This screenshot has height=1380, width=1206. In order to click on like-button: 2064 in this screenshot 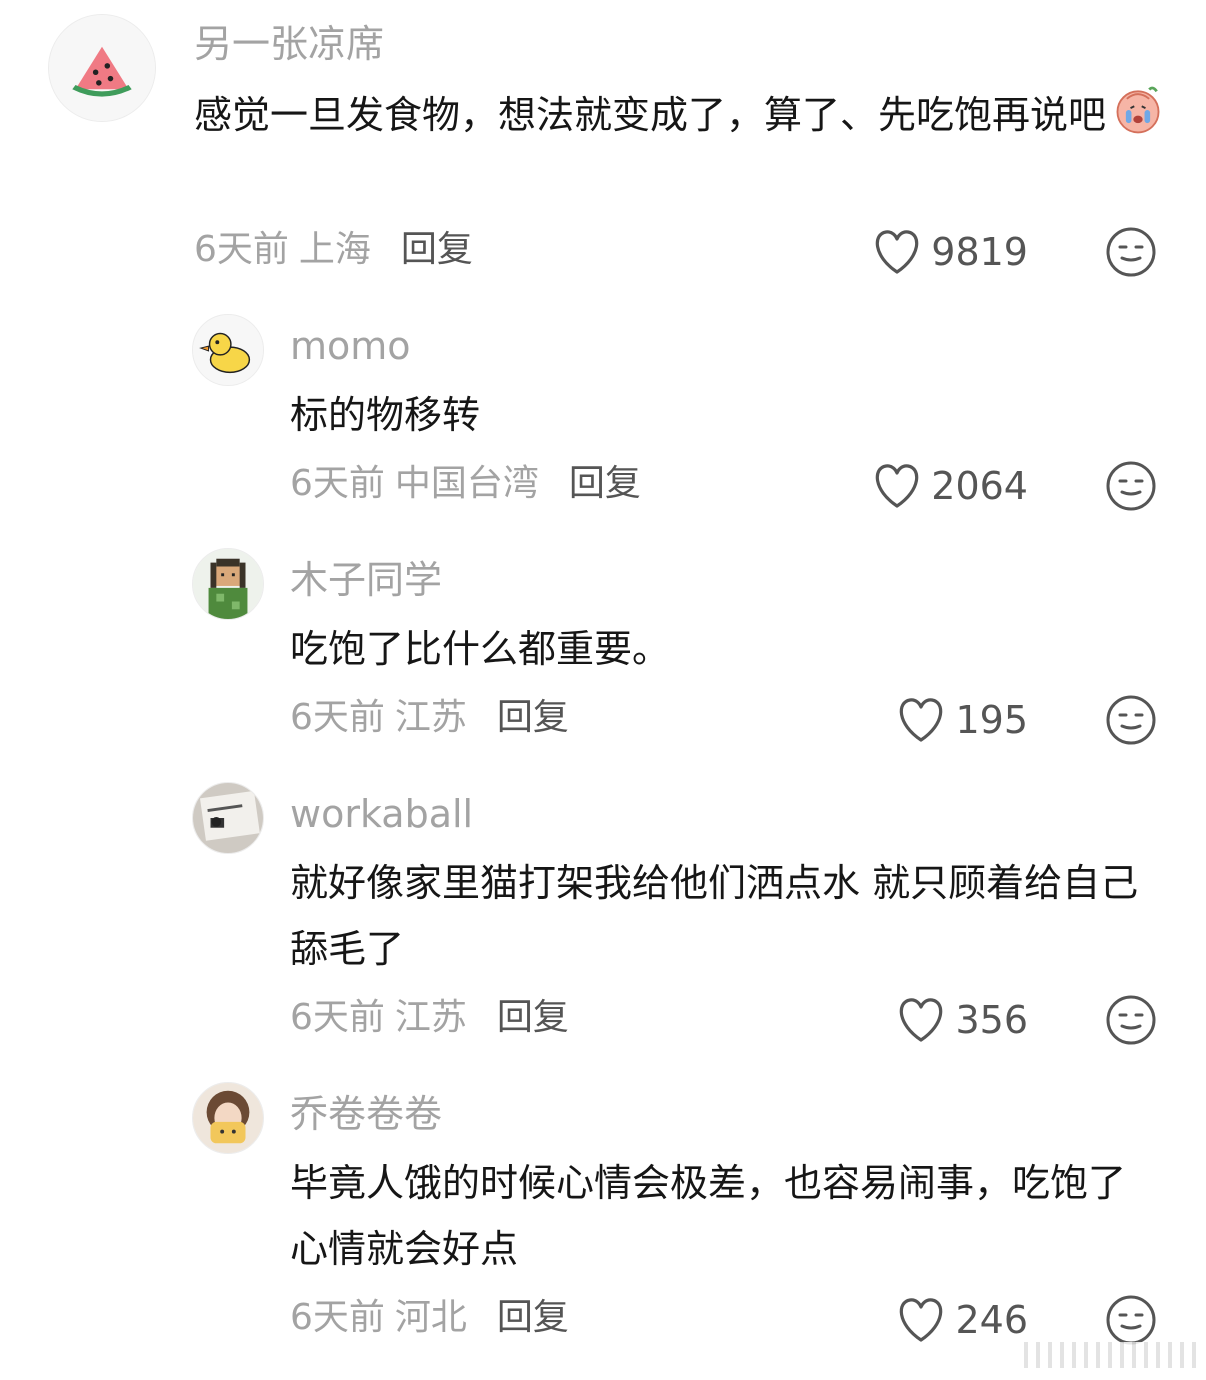, I will do `click(949, 486)`.